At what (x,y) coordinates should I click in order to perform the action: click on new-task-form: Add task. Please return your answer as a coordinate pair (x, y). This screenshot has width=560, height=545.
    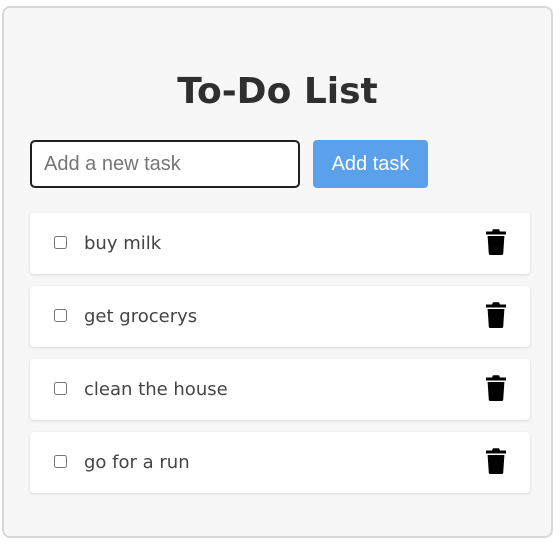
    Looking at the image, I should click on (230, 164).